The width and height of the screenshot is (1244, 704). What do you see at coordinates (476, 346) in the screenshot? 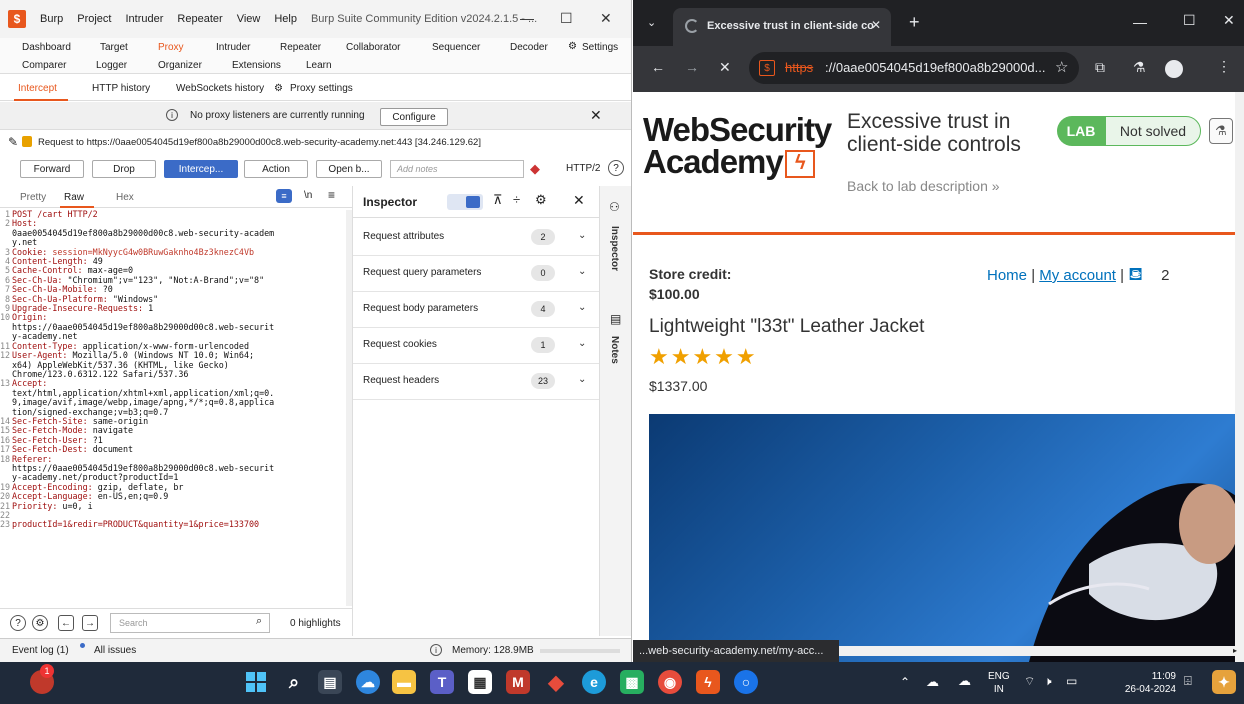
I see `inspector-row: Request cookies 1 ⌄` at bounding box center [476, 346].